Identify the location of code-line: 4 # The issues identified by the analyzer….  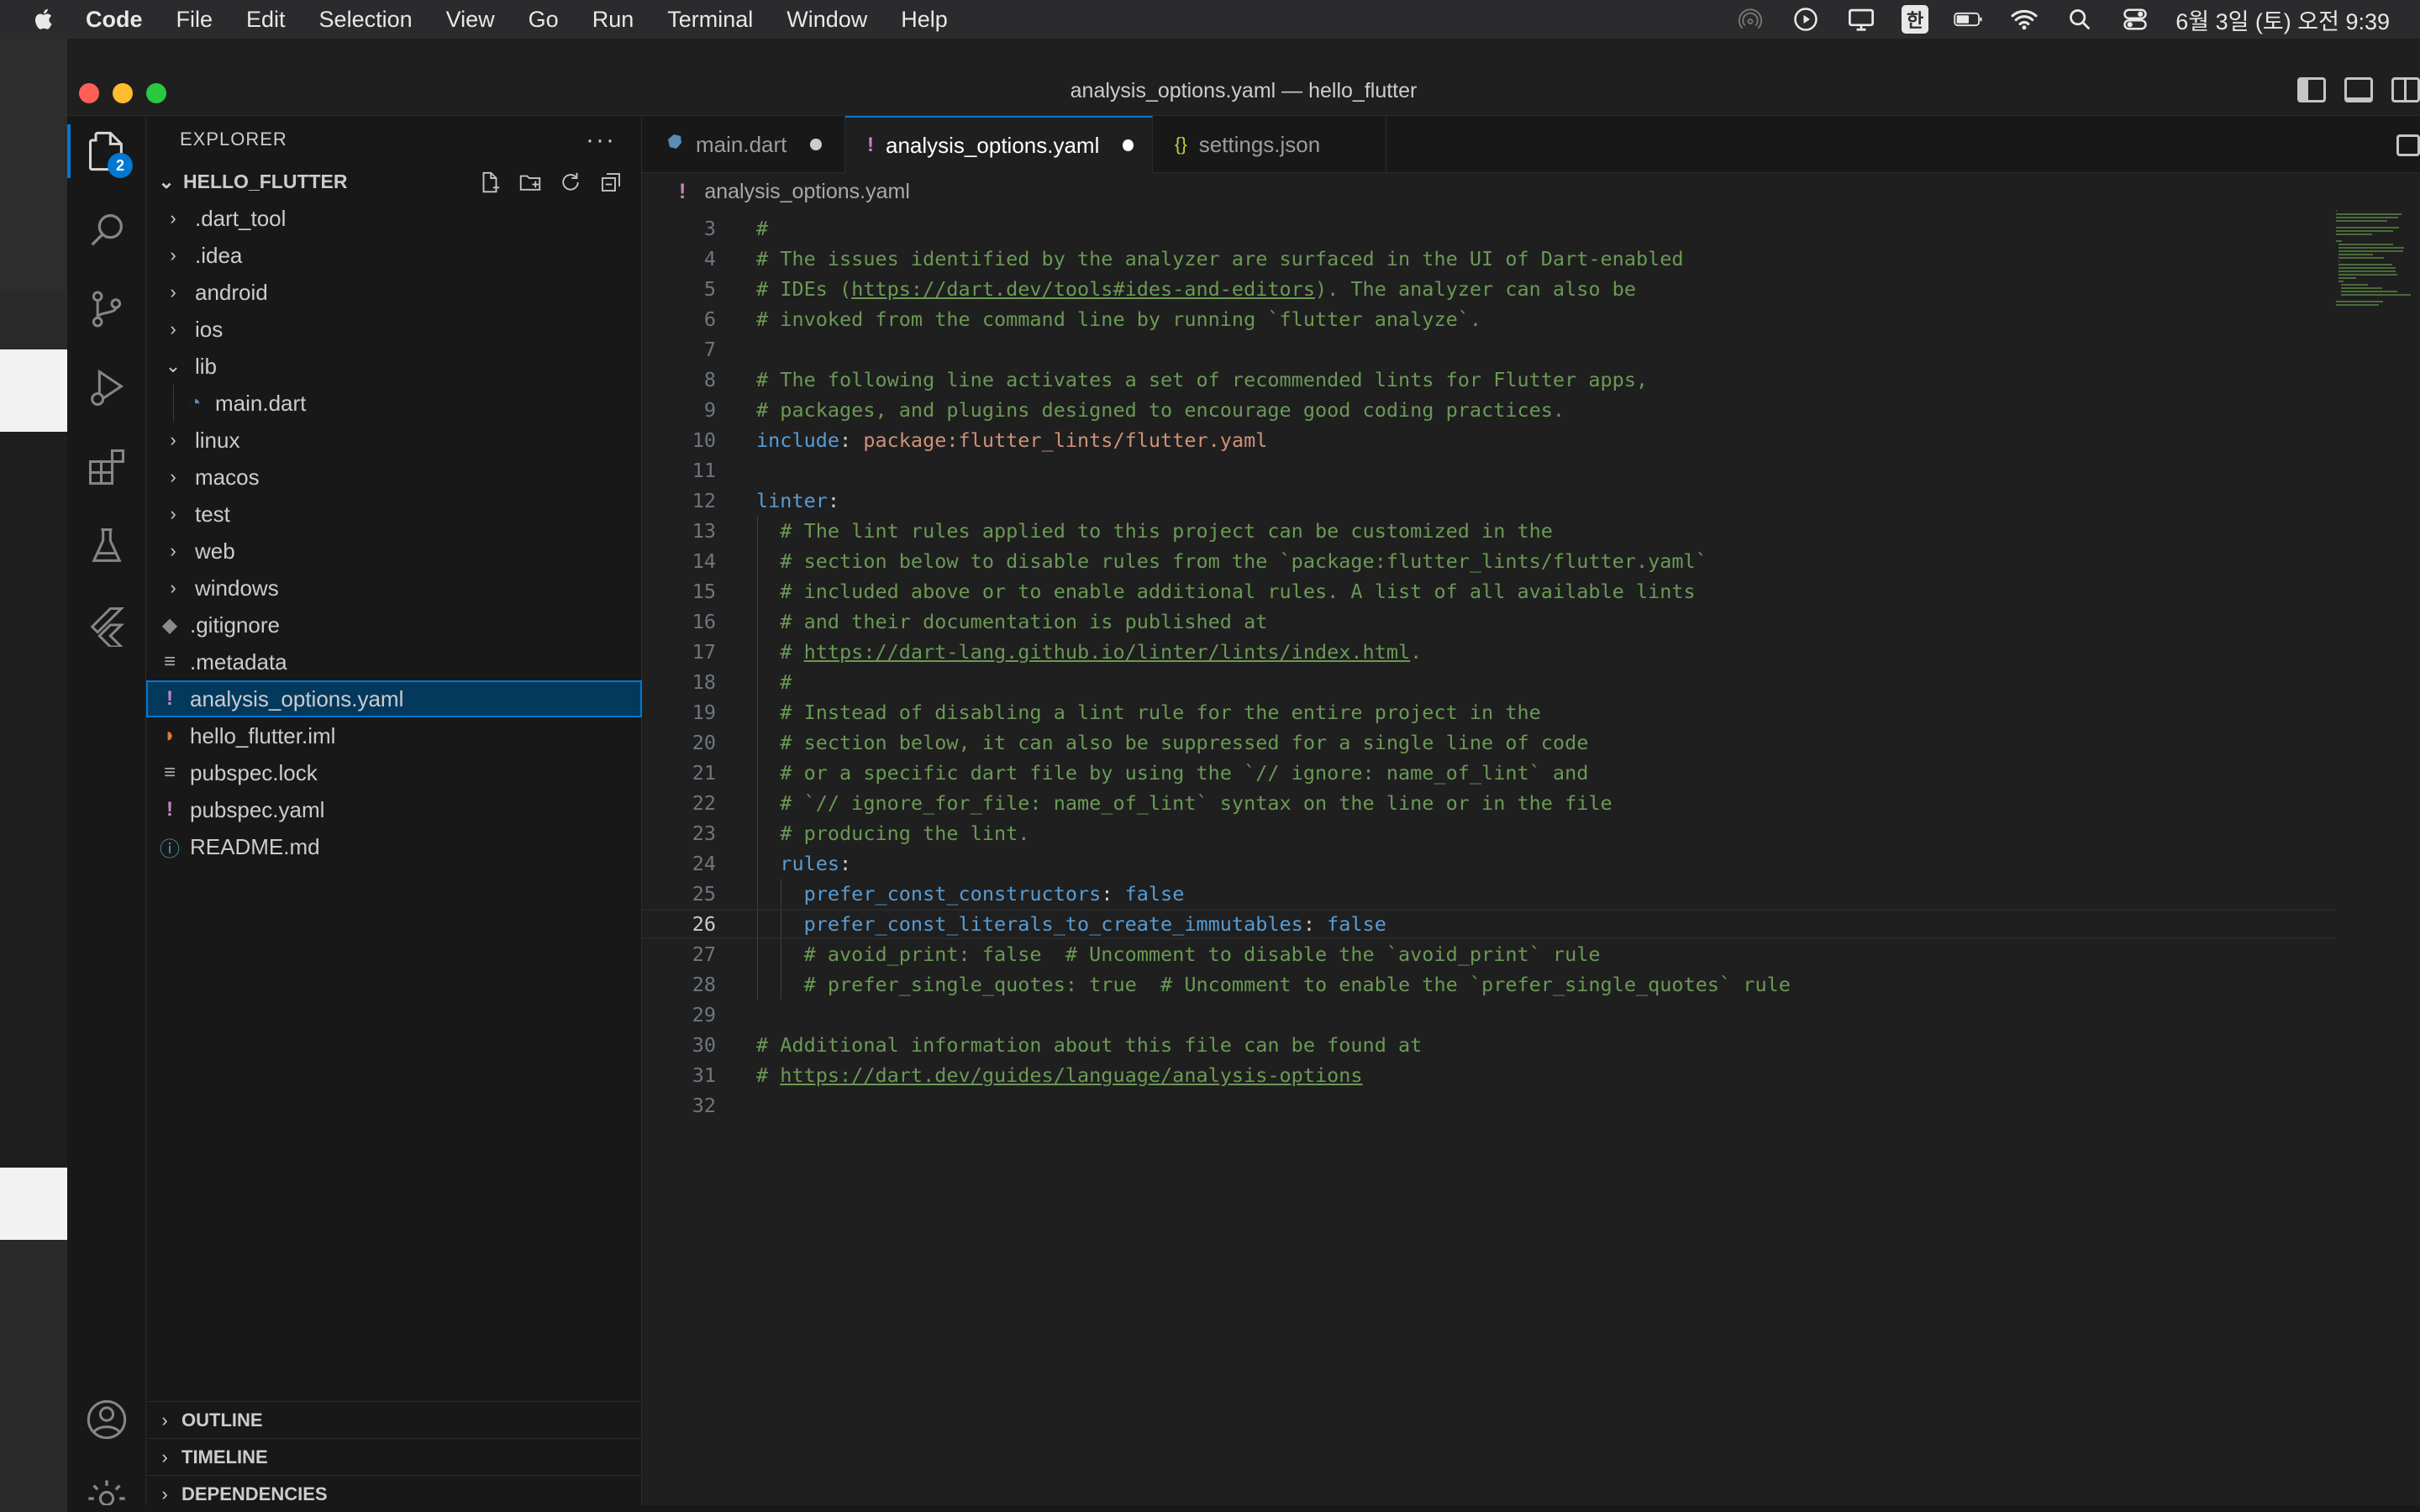
(1489, 259).